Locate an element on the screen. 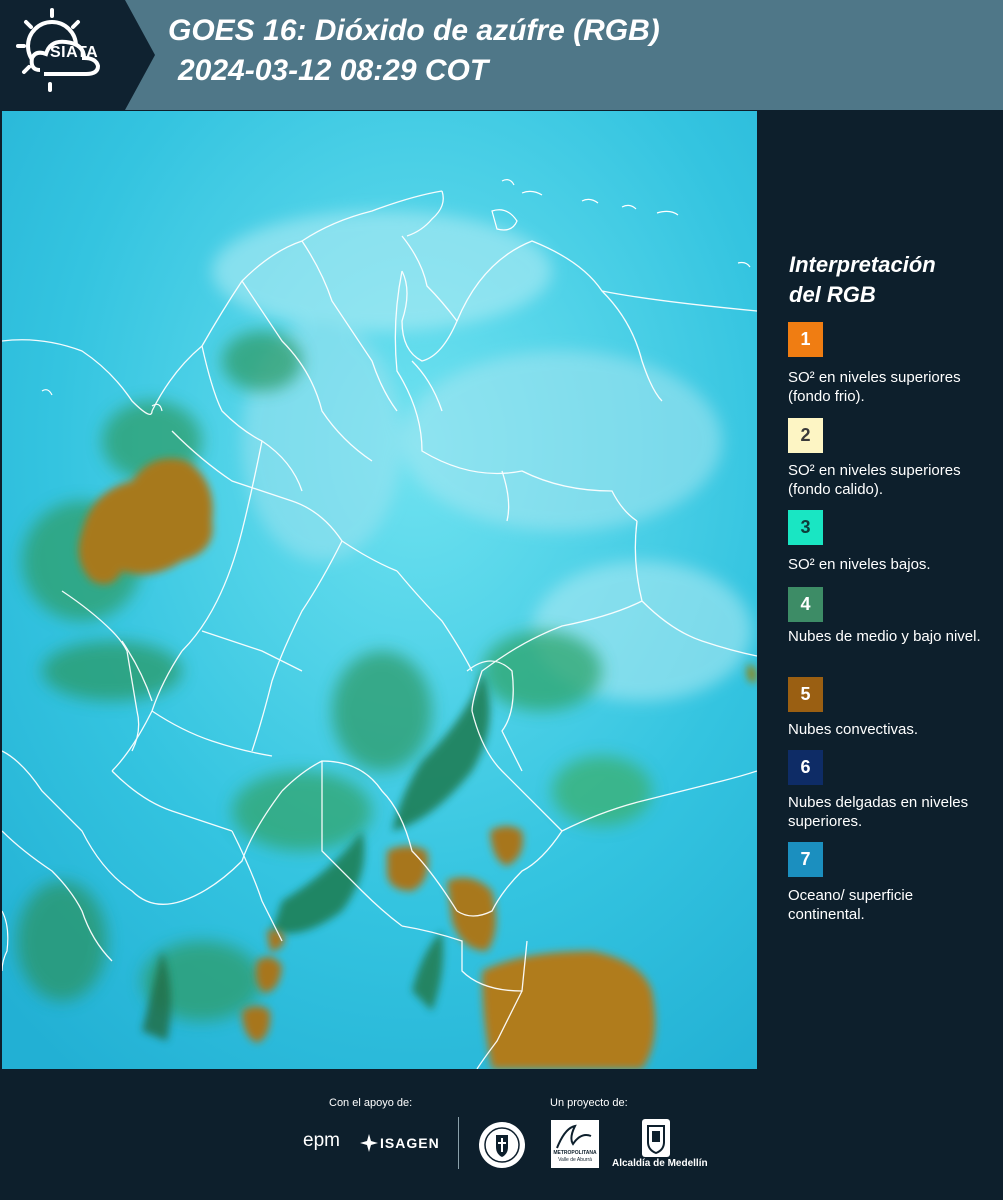 Image resolution: width=1003 pixels, height=1200 pixels. alcaldia-label: Alcaldía de Medellín is located at coordinates (660, 1163).